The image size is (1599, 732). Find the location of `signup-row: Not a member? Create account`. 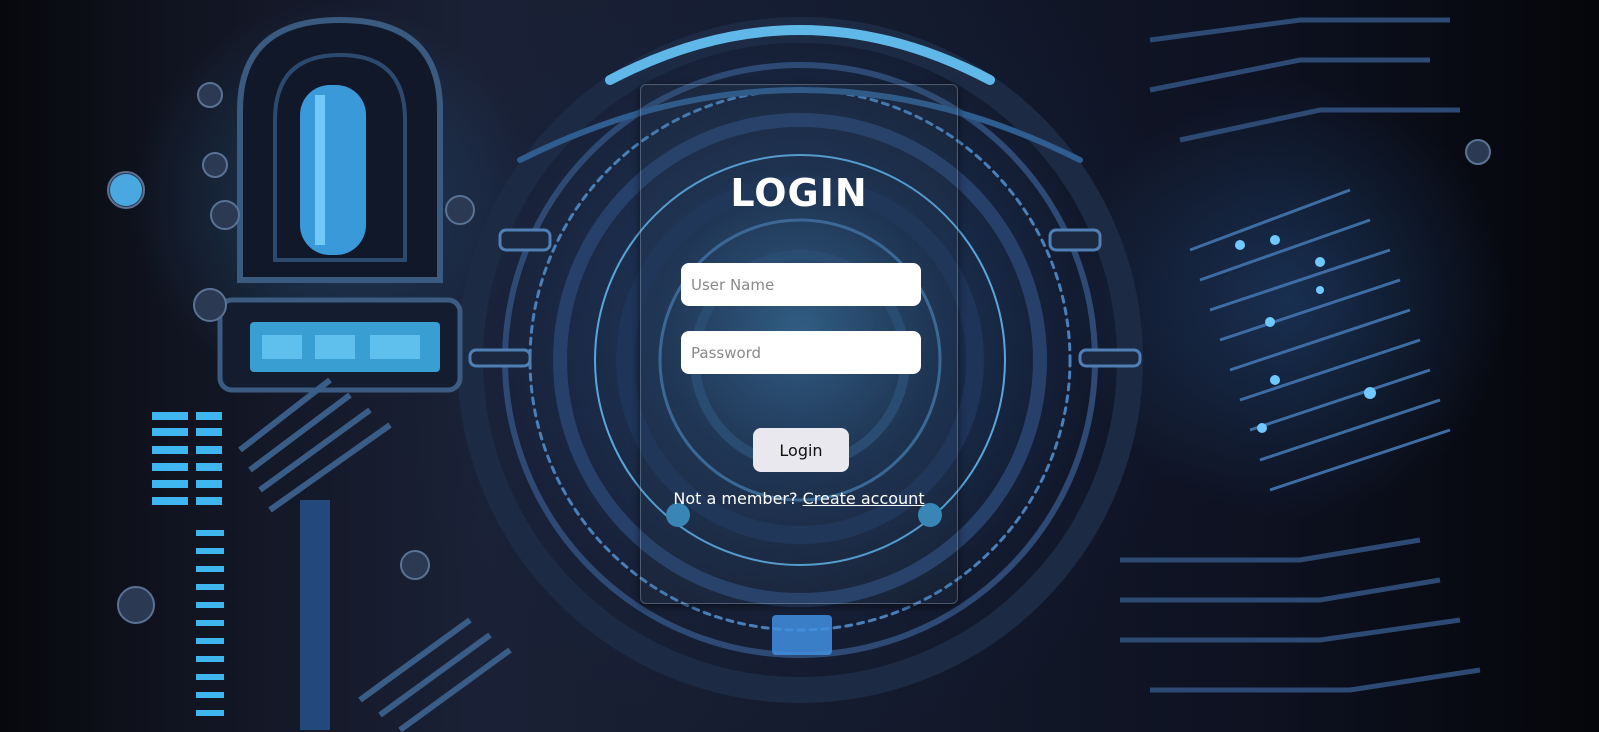

signup-row: Not a member? Create account is located at coordinates (799, 498).